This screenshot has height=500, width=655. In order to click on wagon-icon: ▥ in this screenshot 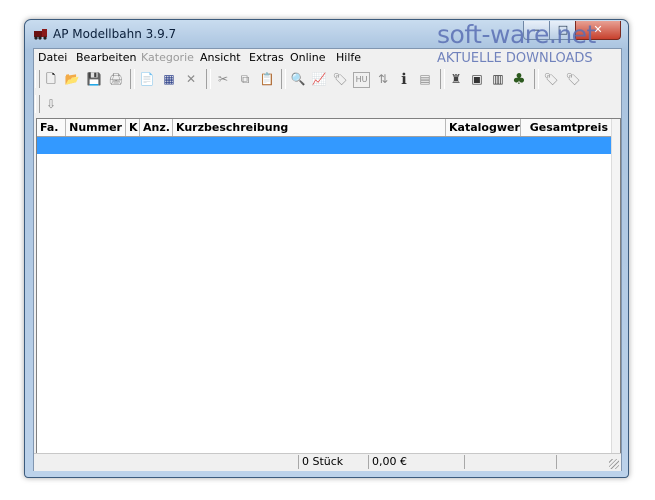, I will do `click(498, 79)`.